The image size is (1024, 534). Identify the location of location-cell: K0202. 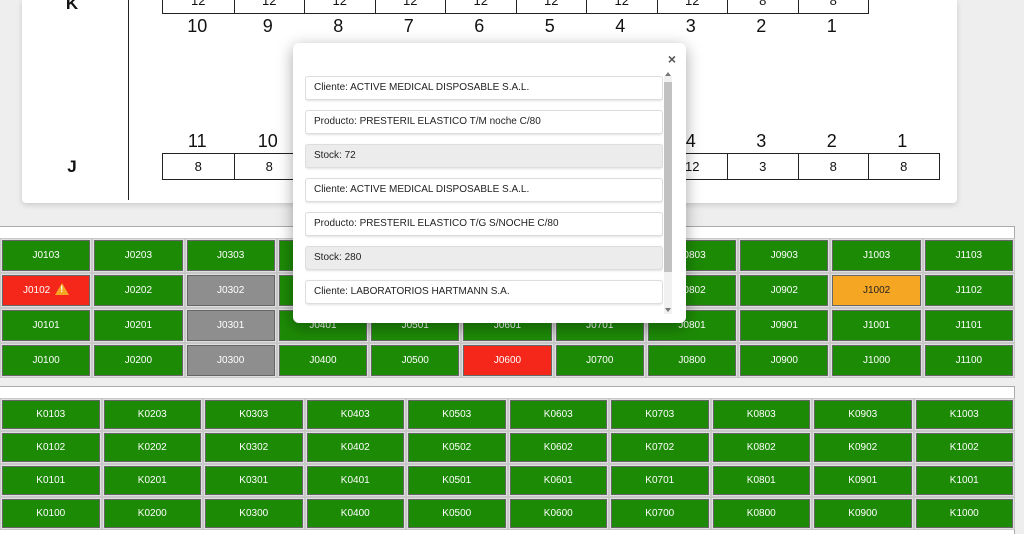
(152, 447).